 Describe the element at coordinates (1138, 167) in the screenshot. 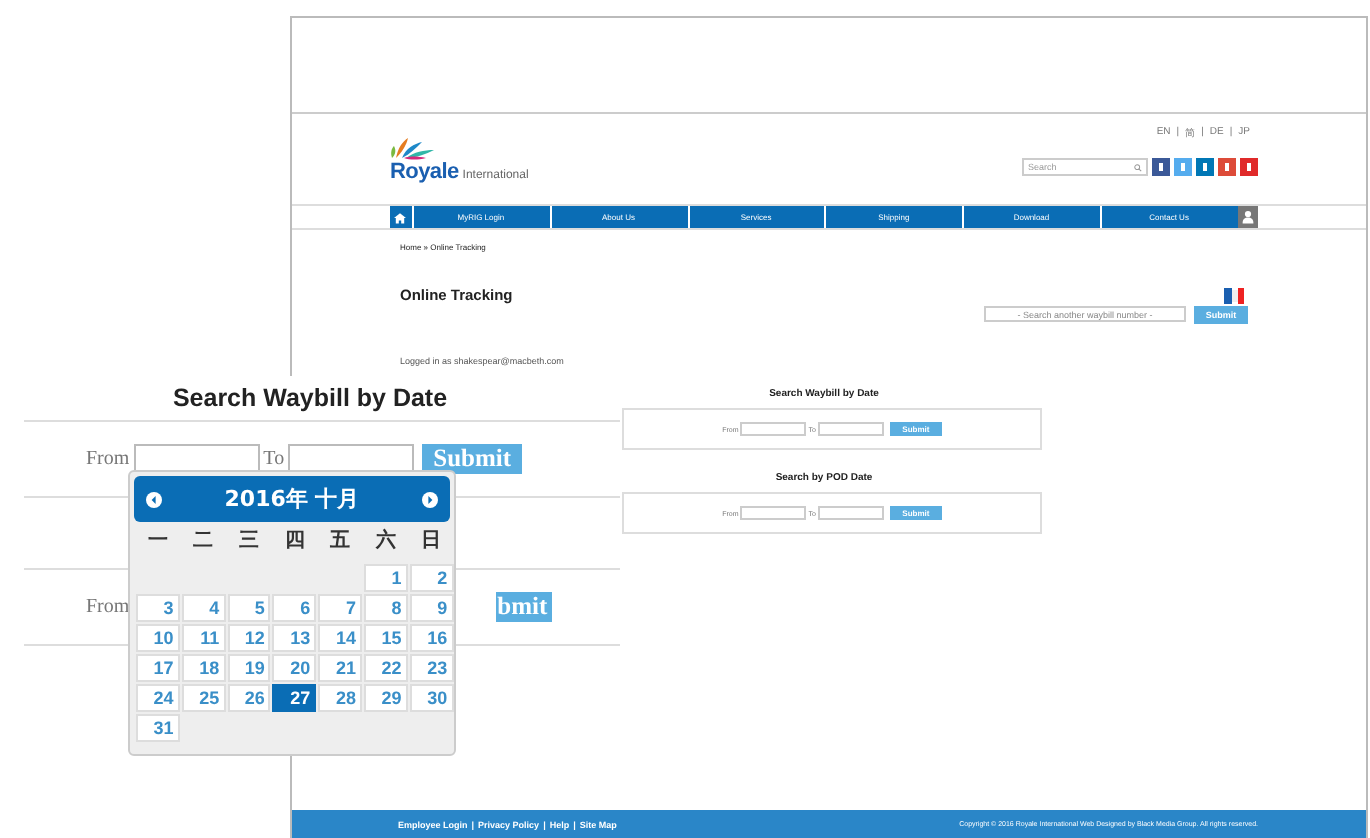

I see `search-icon` at that location.